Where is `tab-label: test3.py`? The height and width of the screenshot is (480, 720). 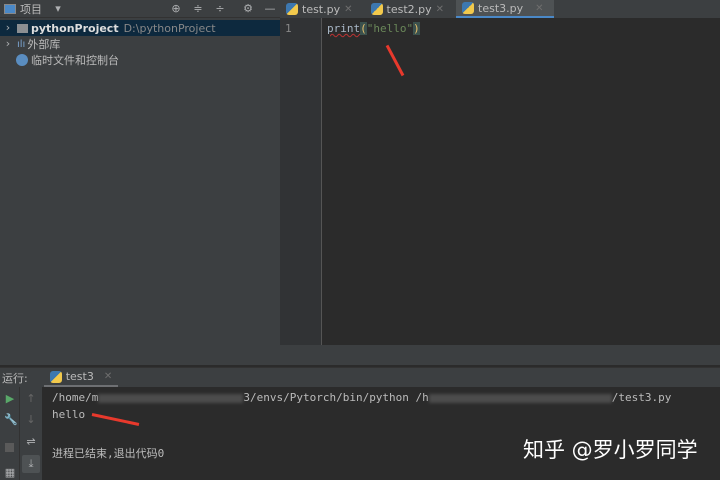
tab-label: test3.py is located at coordinates (501, 8).